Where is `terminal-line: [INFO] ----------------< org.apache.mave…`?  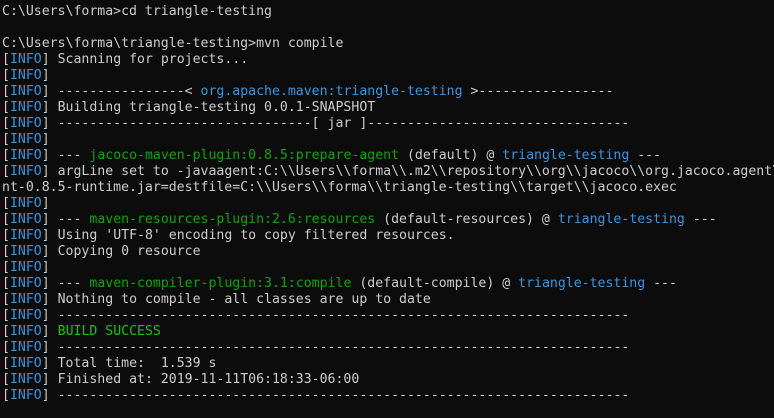 terminal-line: [INFO] ----------------< org.apache.mave… is located at coordinates (388, 92).